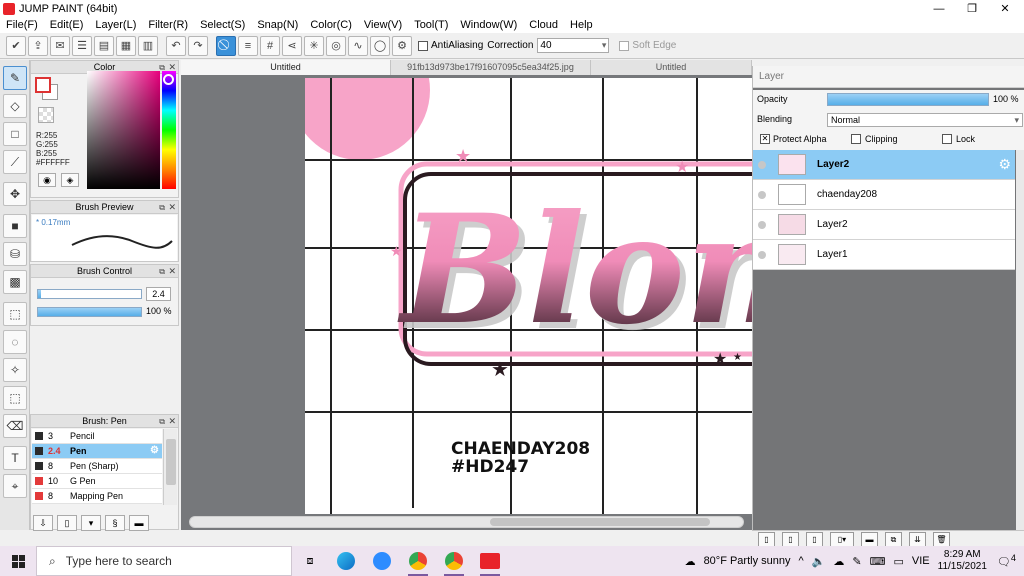 This screenshot has height=576, width=1024. Describe the element at coordinates (383, 25) in the screenshot. I see `menu-view: View(V)` at that location.